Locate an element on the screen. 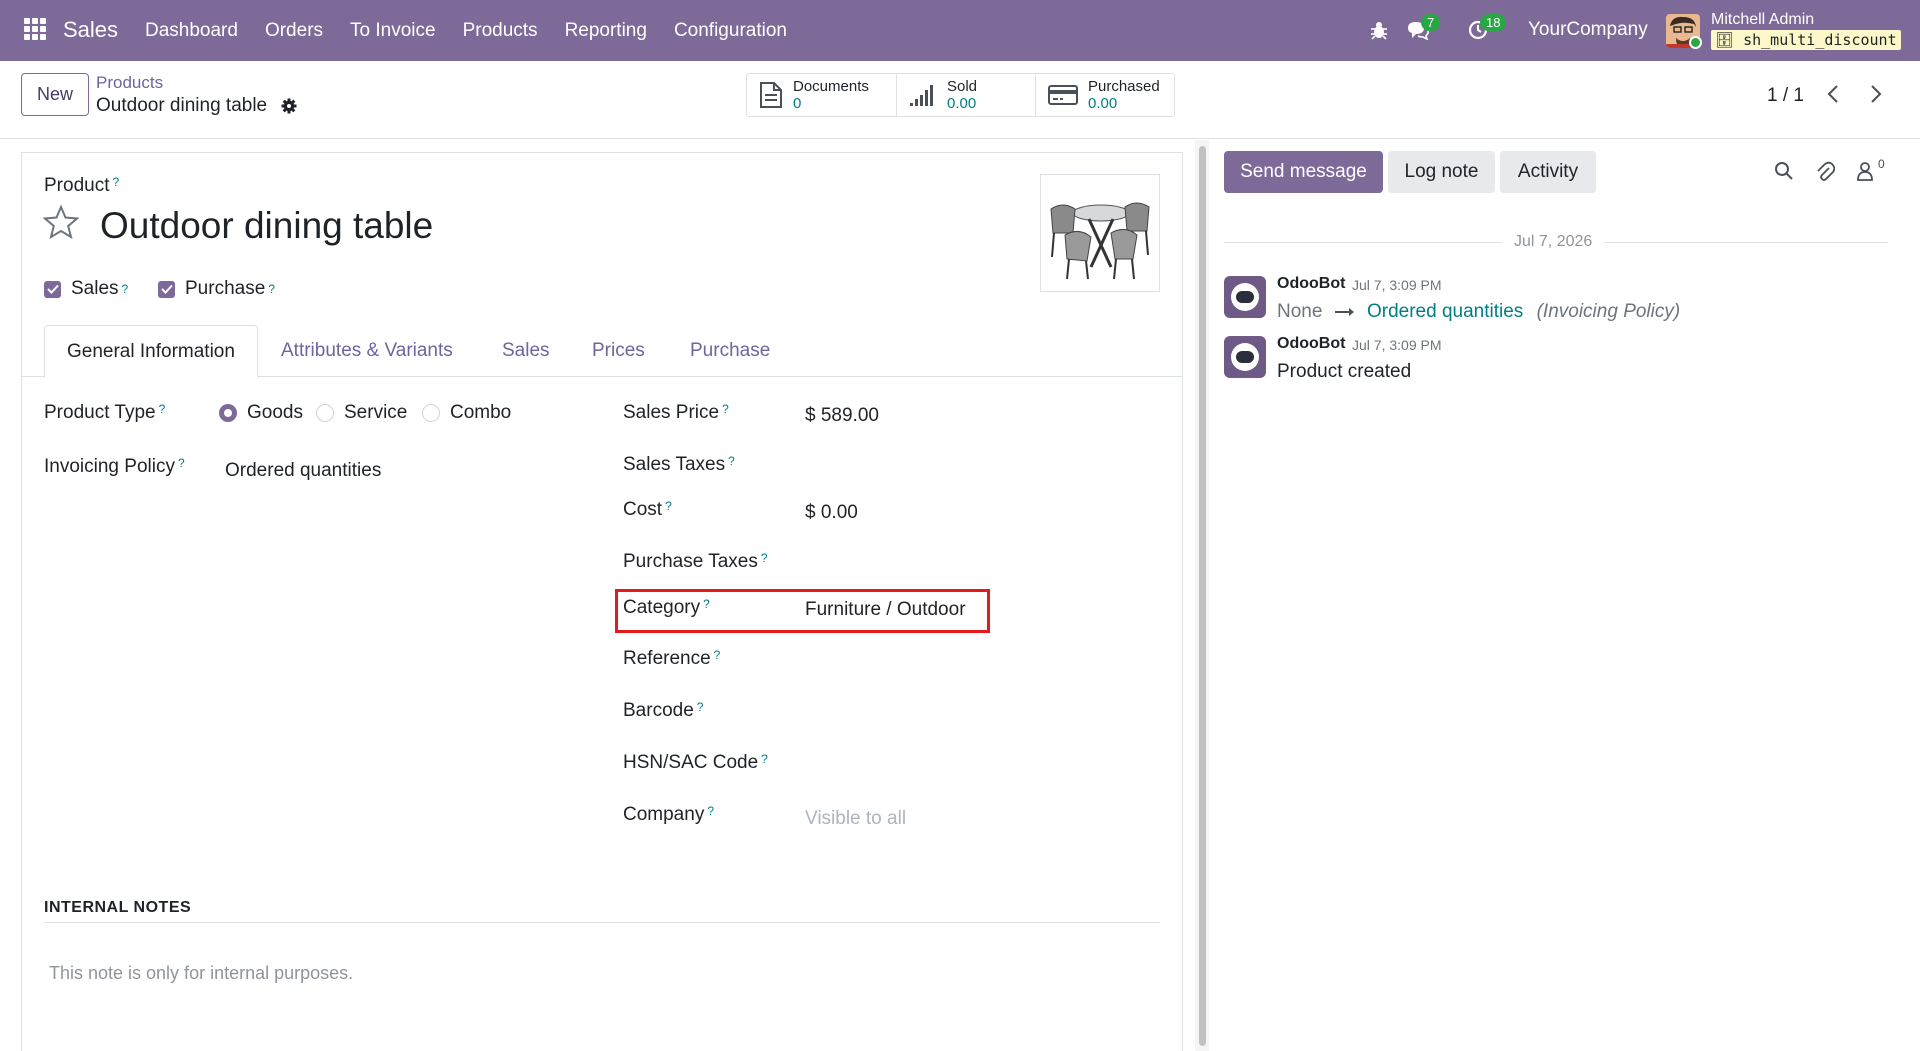 The height and width of the screenshot is (1051, 1920). form-scrollbar-thumb is located at coordinates (1202, 596).